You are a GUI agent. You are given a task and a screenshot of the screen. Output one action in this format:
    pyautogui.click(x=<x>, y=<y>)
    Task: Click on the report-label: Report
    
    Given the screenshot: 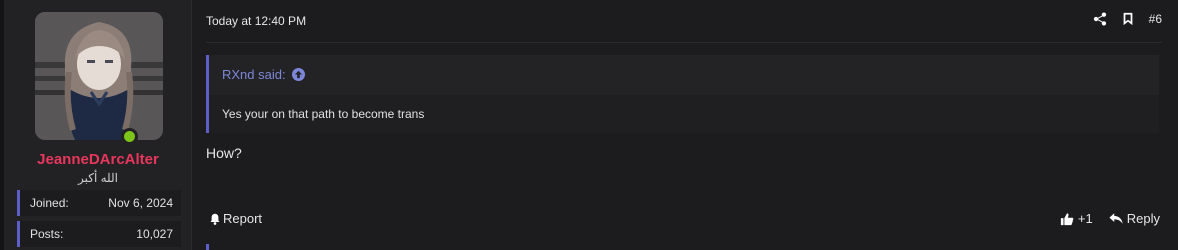 What is the action you would take?
    pyautogui.click(x=243, y=218)
    